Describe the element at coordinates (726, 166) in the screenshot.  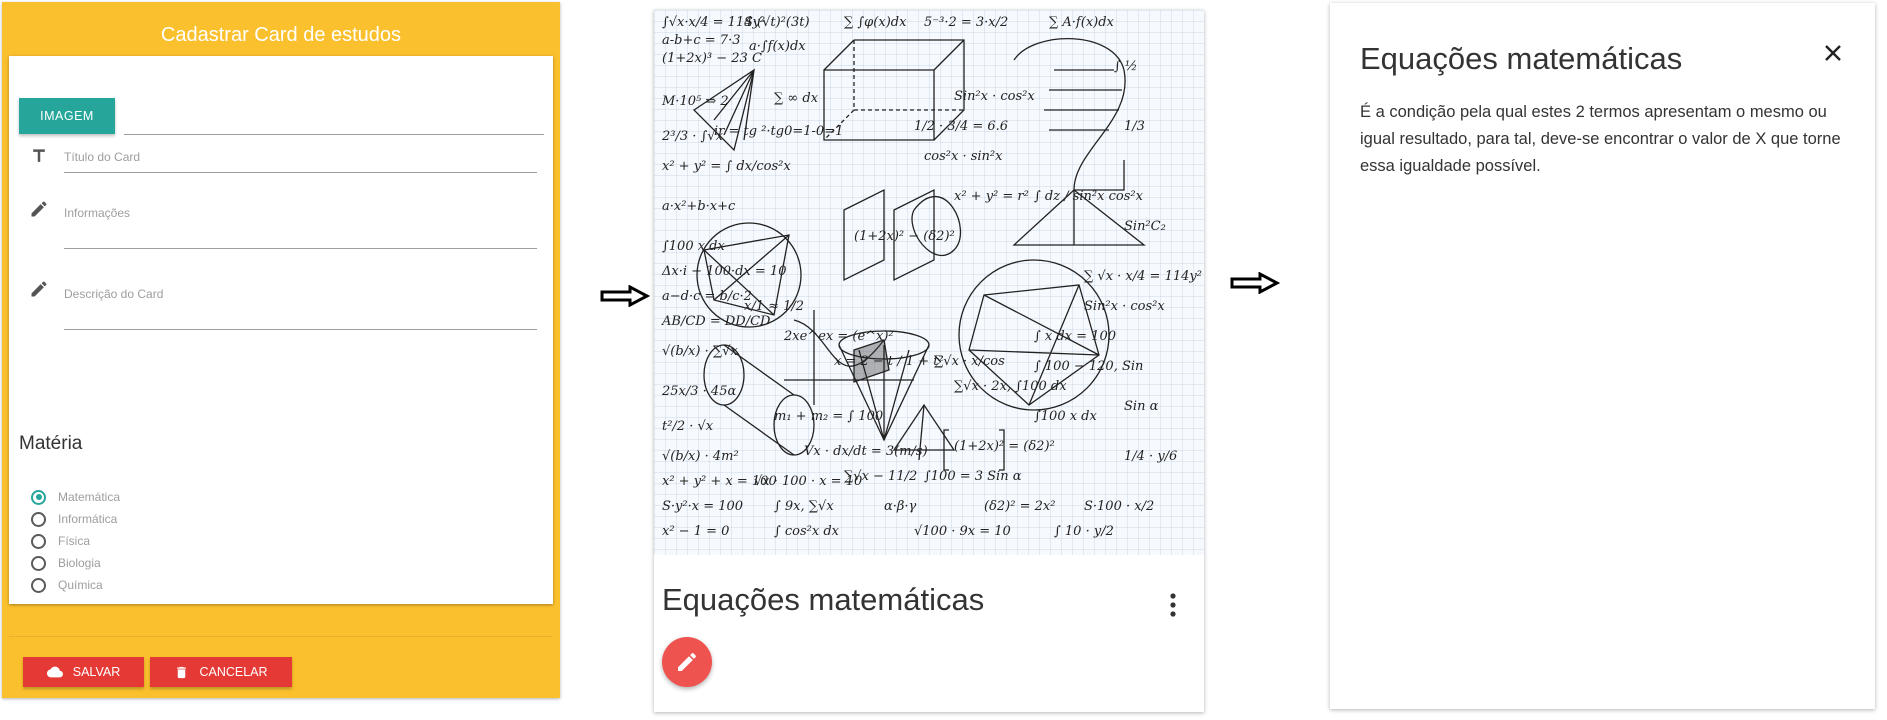
I see `svg-text: x² + y² = ∫ dx/cos²x` at that location.